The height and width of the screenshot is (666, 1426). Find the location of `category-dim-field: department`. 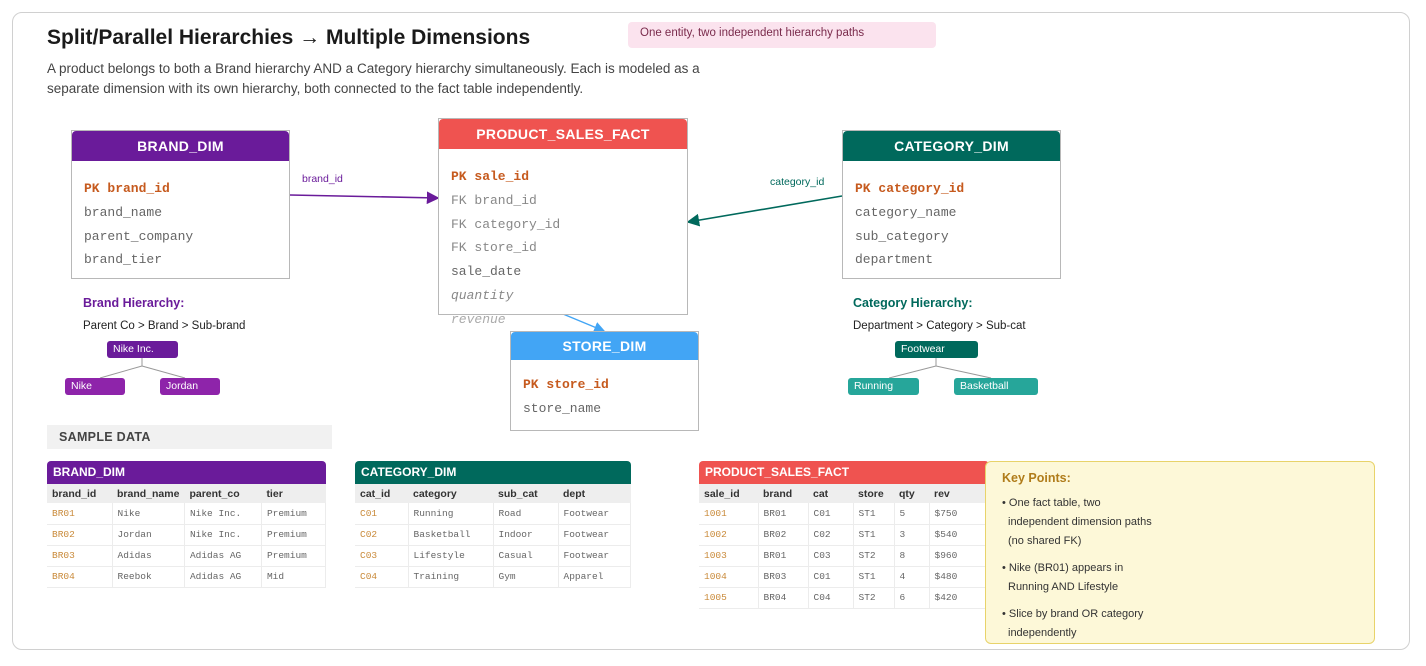

category-dim-field: department is located at coordinates (894, 259).